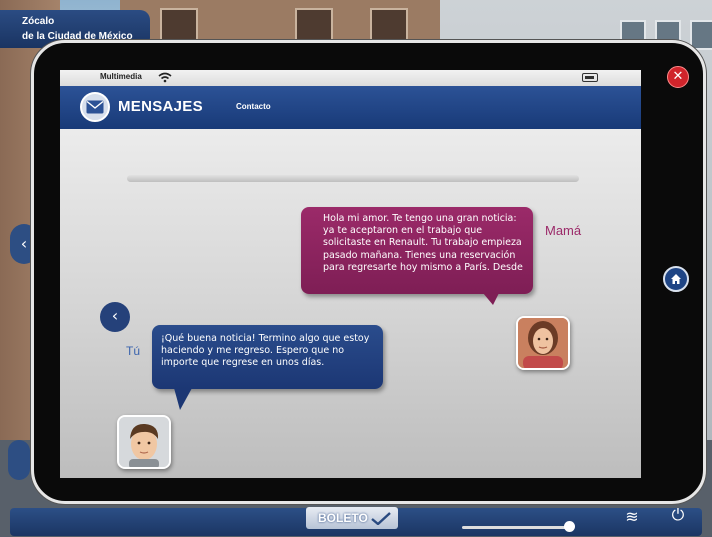  I want to click on home-button, so click(676, 279).